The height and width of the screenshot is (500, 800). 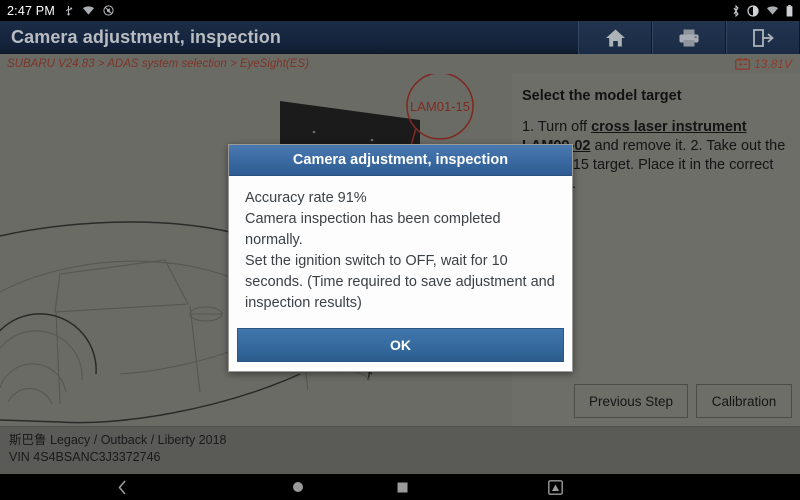 I want to click on voltage-value: 13.81V, so click(x=772, y=64).